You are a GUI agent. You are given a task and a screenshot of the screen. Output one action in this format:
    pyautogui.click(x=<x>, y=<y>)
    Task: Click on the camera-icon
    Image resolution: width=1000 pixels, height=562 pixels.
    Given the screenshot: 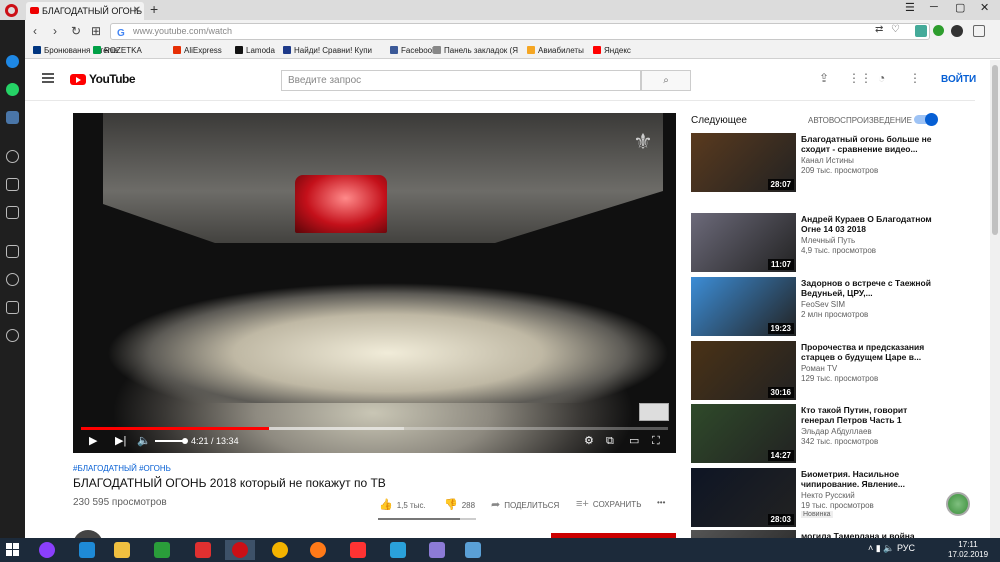 What is the action you would take?
    pyautogui.click(x=12, y=212)
    